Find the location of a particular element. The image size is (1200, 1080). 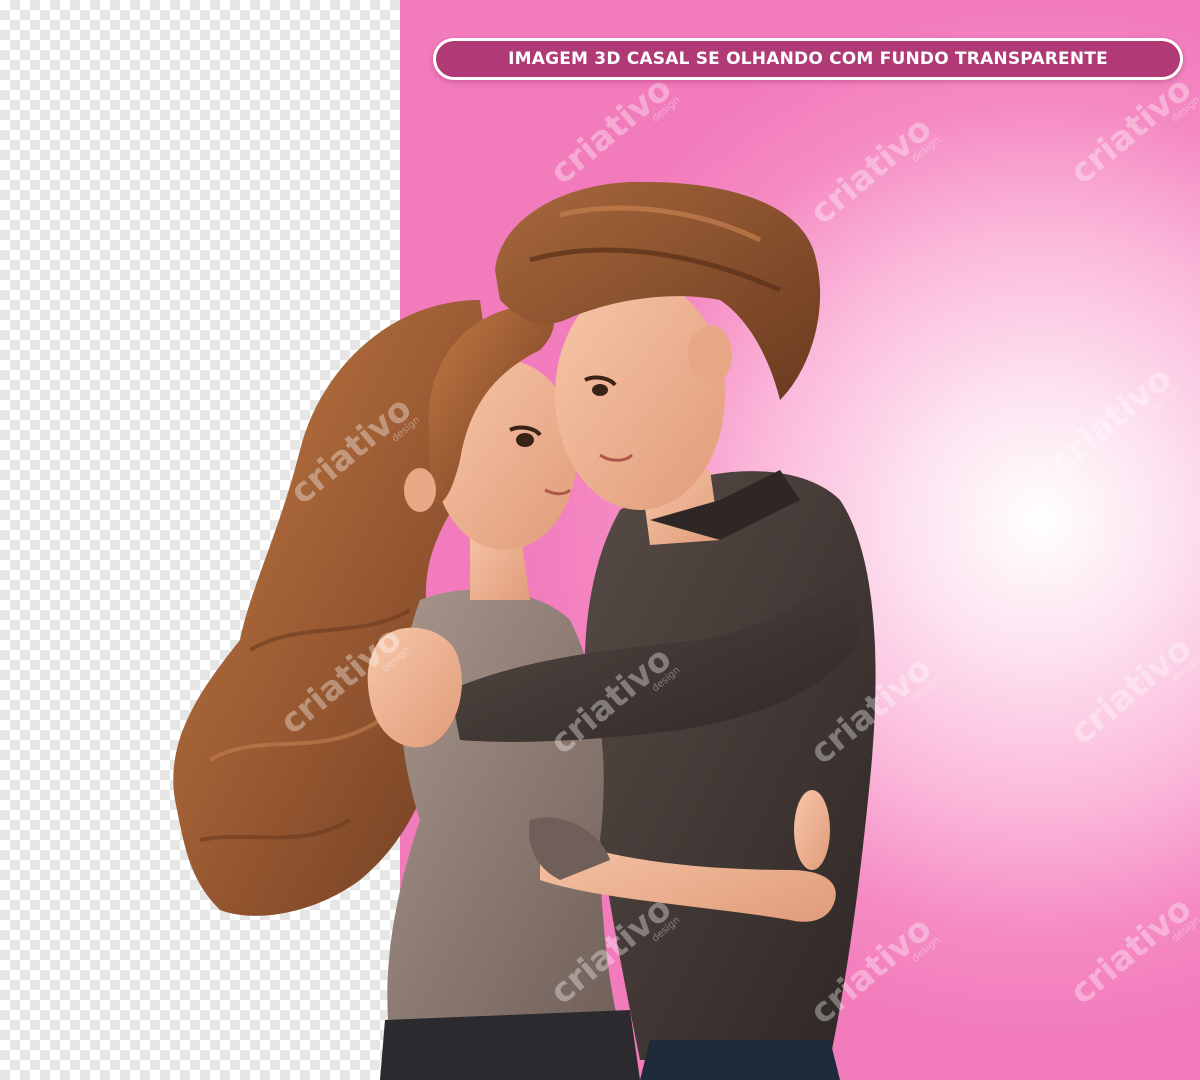

man-torso is located at coordinates (730, 765).